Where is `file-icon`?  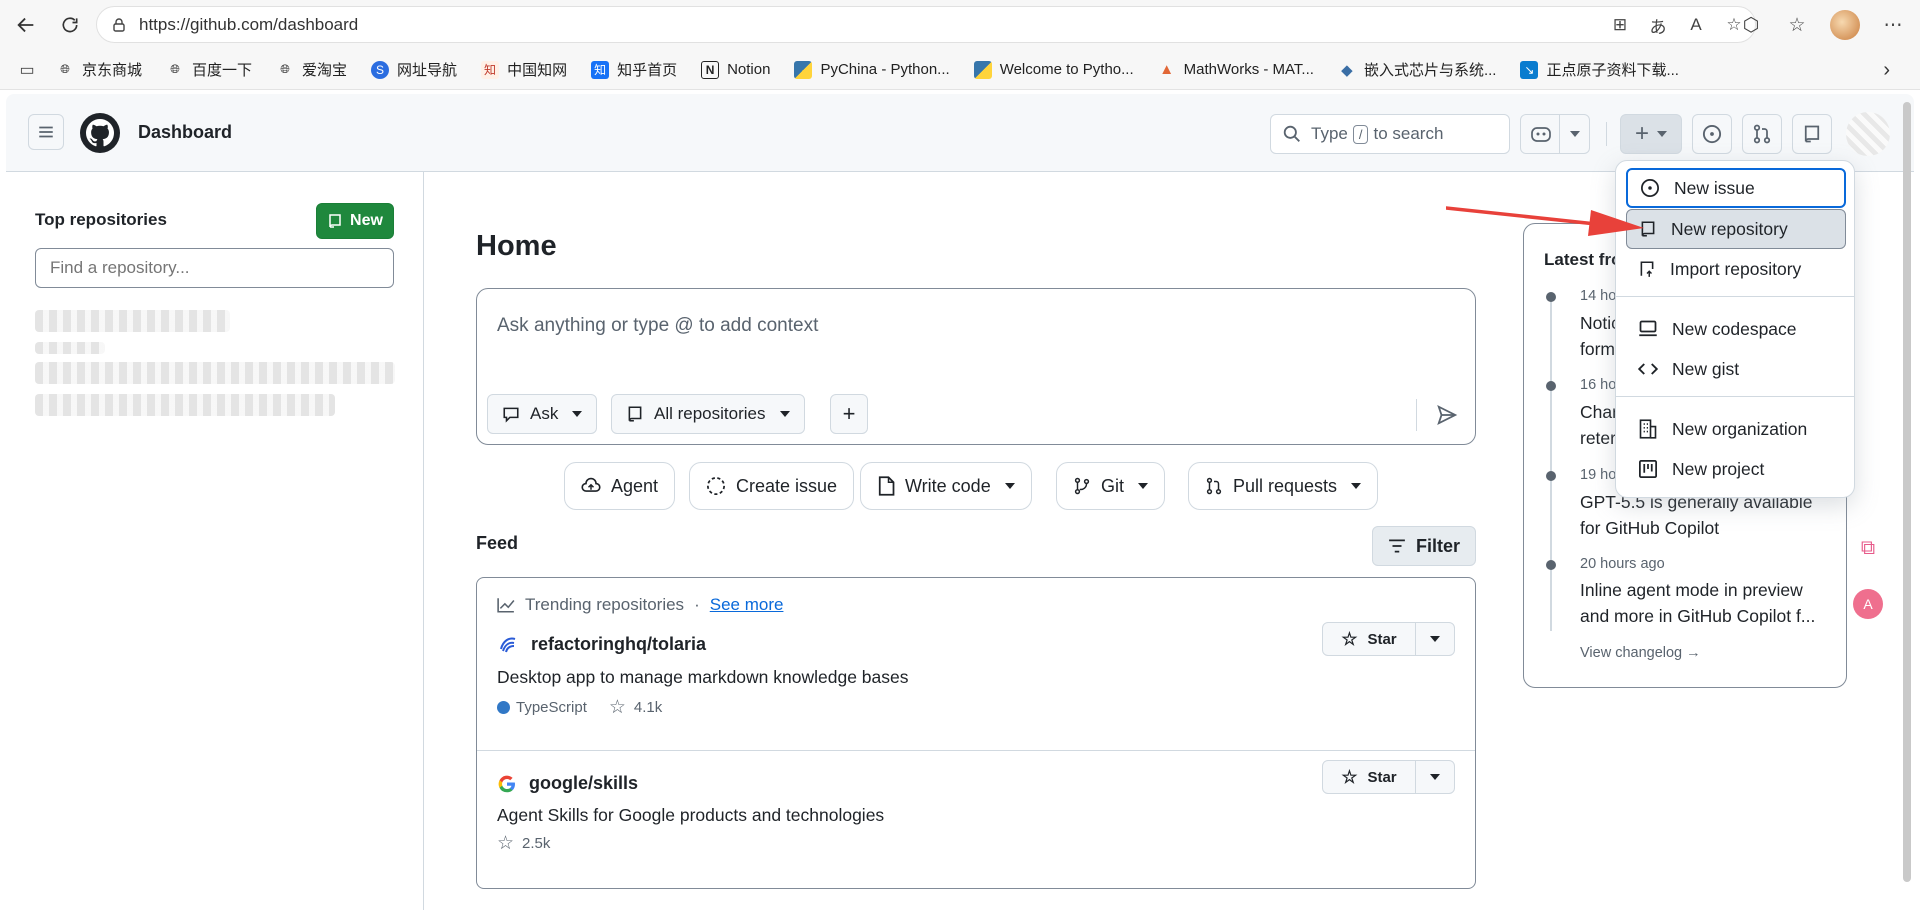 file-icon is located at coordinates (886, 486).